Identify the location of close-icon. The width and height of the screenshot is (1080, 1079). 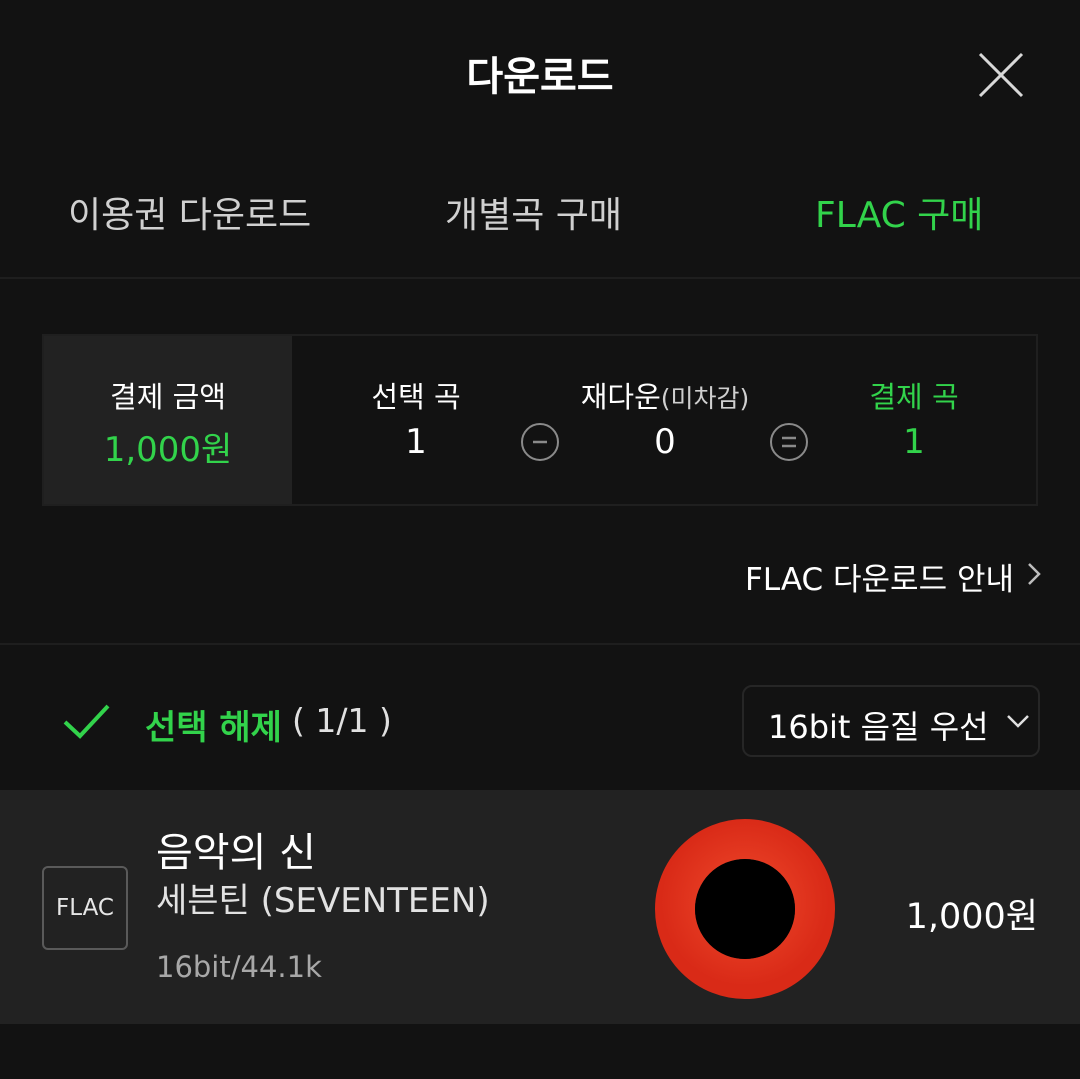
(1001, 75).